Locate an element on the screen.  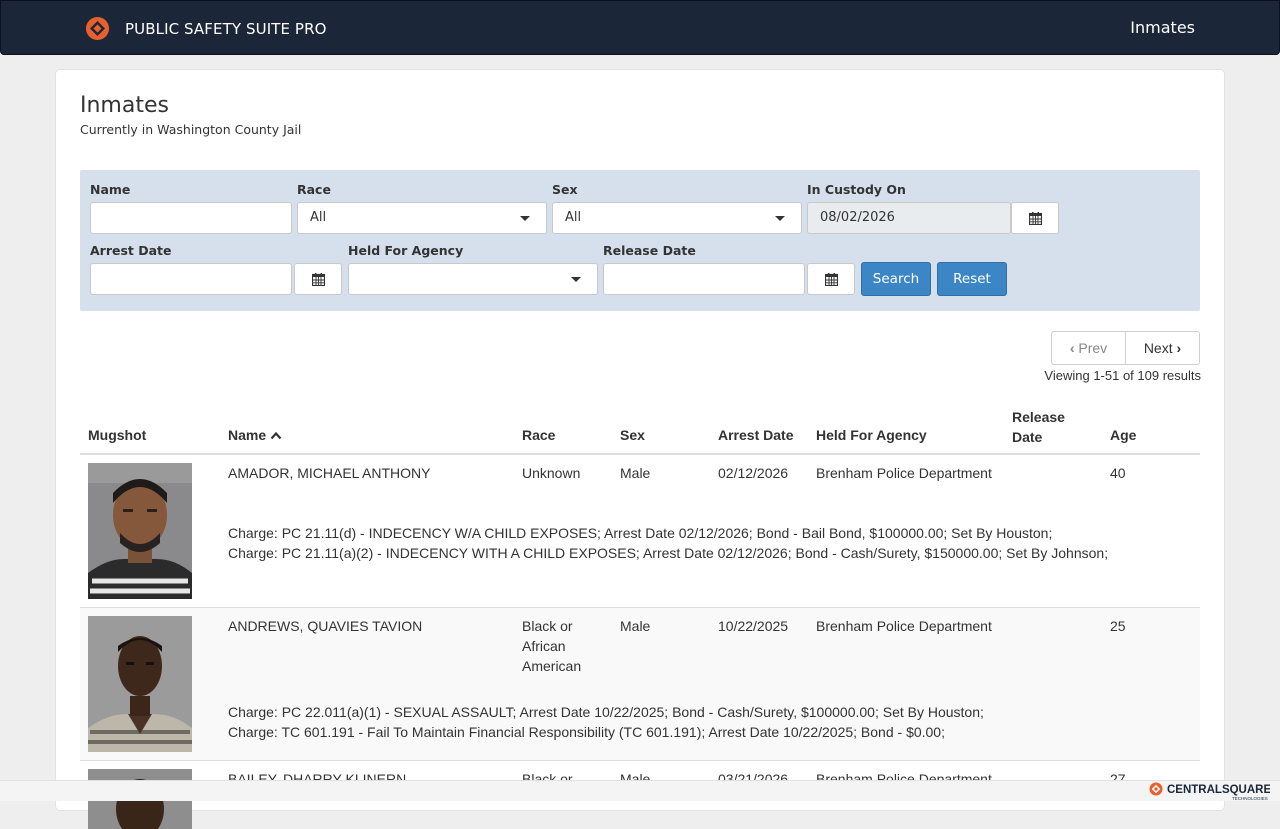
inmate-age: 40 is located at coordinates (1118, 473).